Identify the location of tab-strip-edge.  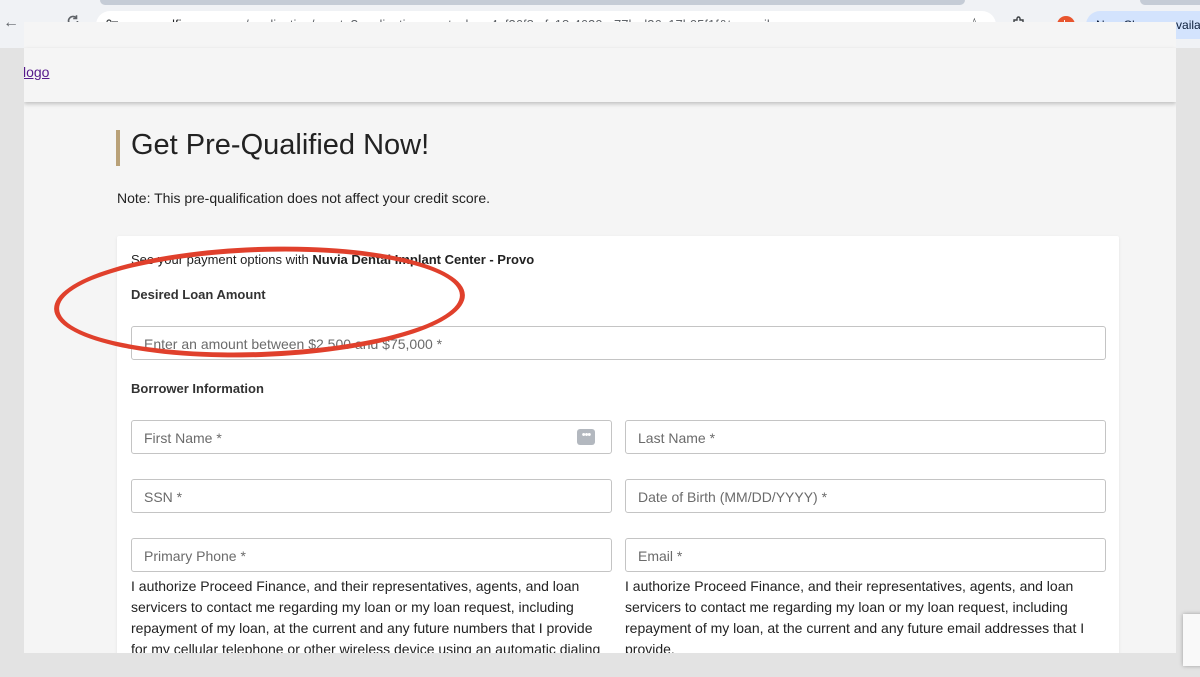
(1170, 2).